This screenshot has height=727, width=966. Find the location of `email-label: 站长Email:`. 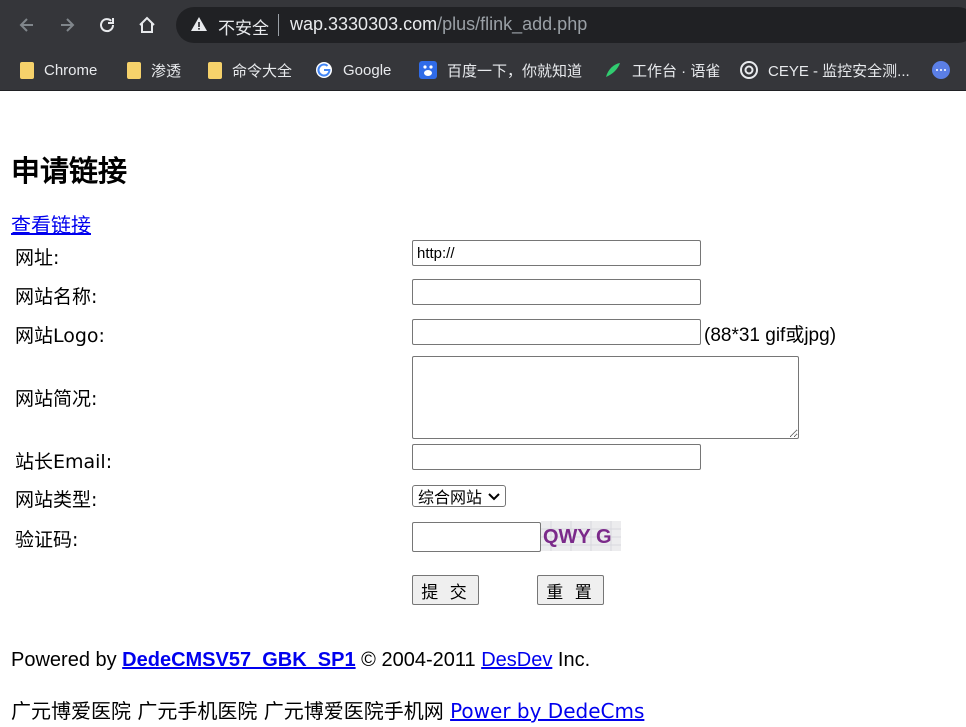

email-label: 站长Email: is located at coordinates (64, 462).